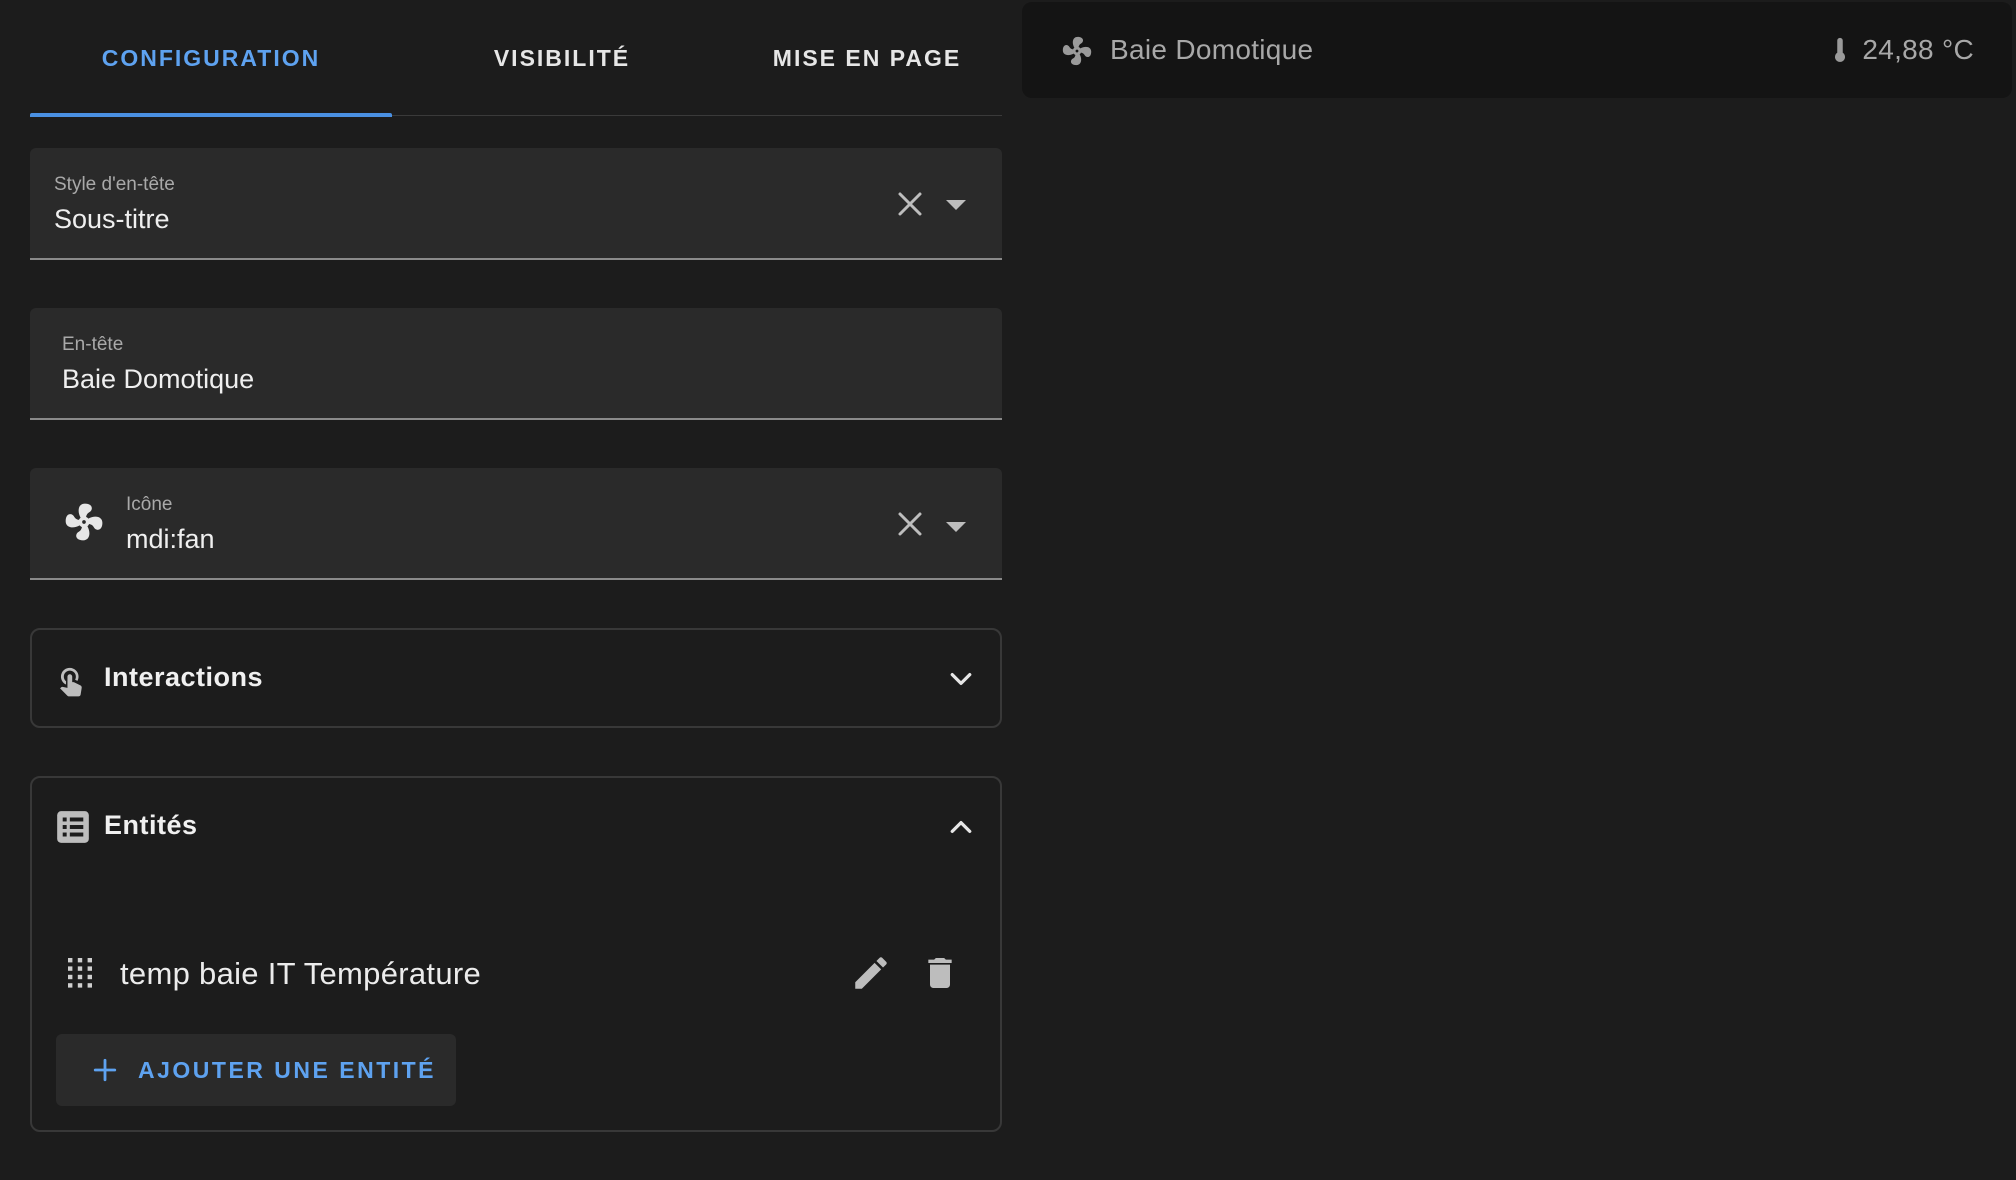 The width and height of the screenshot is (2016, 1180). I want to click on entity-row: temp baie IT Température, so click(516, 973).